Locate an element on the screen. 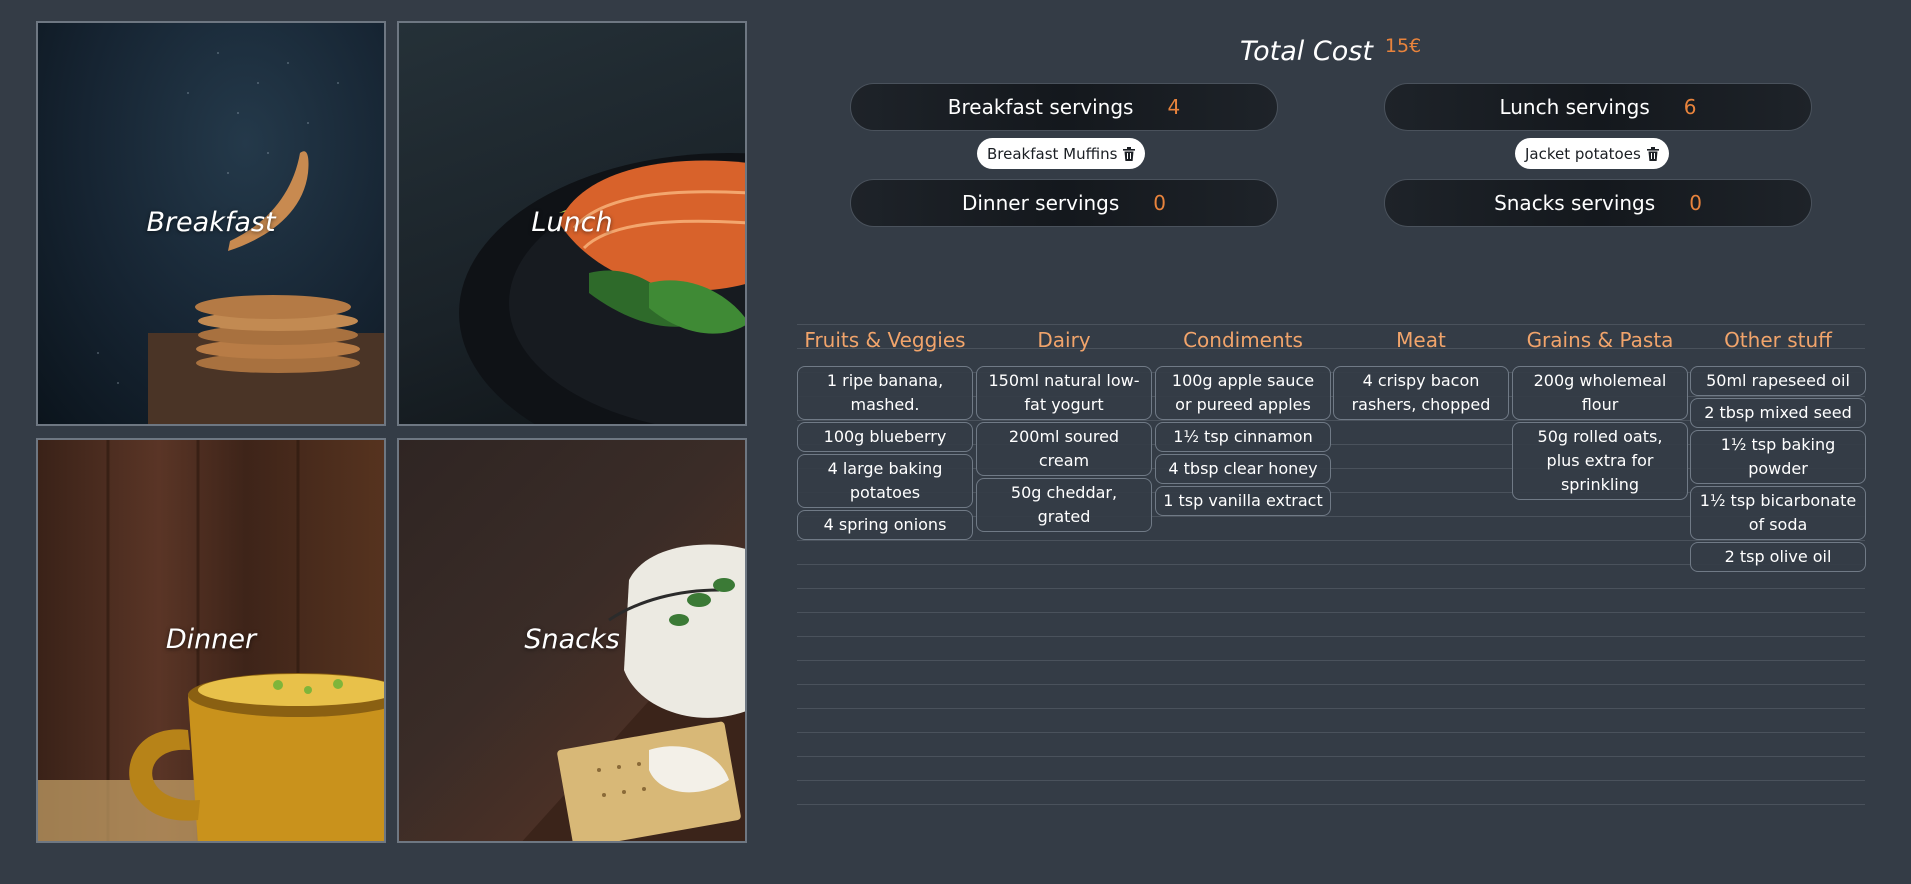 The width and height of the screenshot is (1911, 884). shopping-item: 200ml soured cream is located at coordinates (1064, 449).